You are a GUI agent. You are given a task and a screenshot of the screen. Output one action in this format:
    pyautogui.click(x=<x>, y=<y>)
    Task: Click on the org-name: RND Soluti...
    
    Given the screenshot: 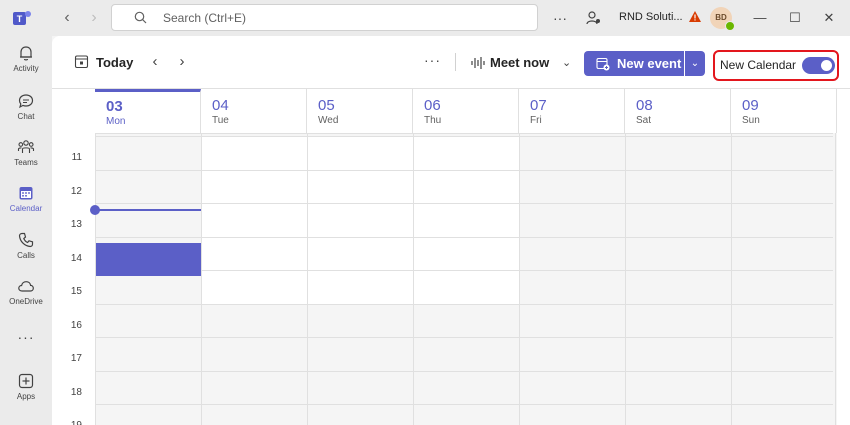 What is the action you would take?
    pyautogui.click(x=651, y=17)
    